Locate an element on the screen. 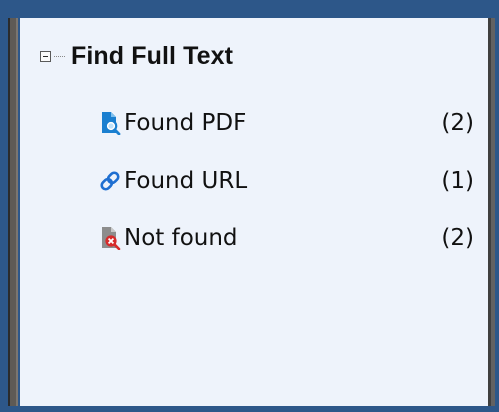 This screenshot has width=499, height=412. tree-item-not-found: Not found (2) is located at coordinates (286, 238).